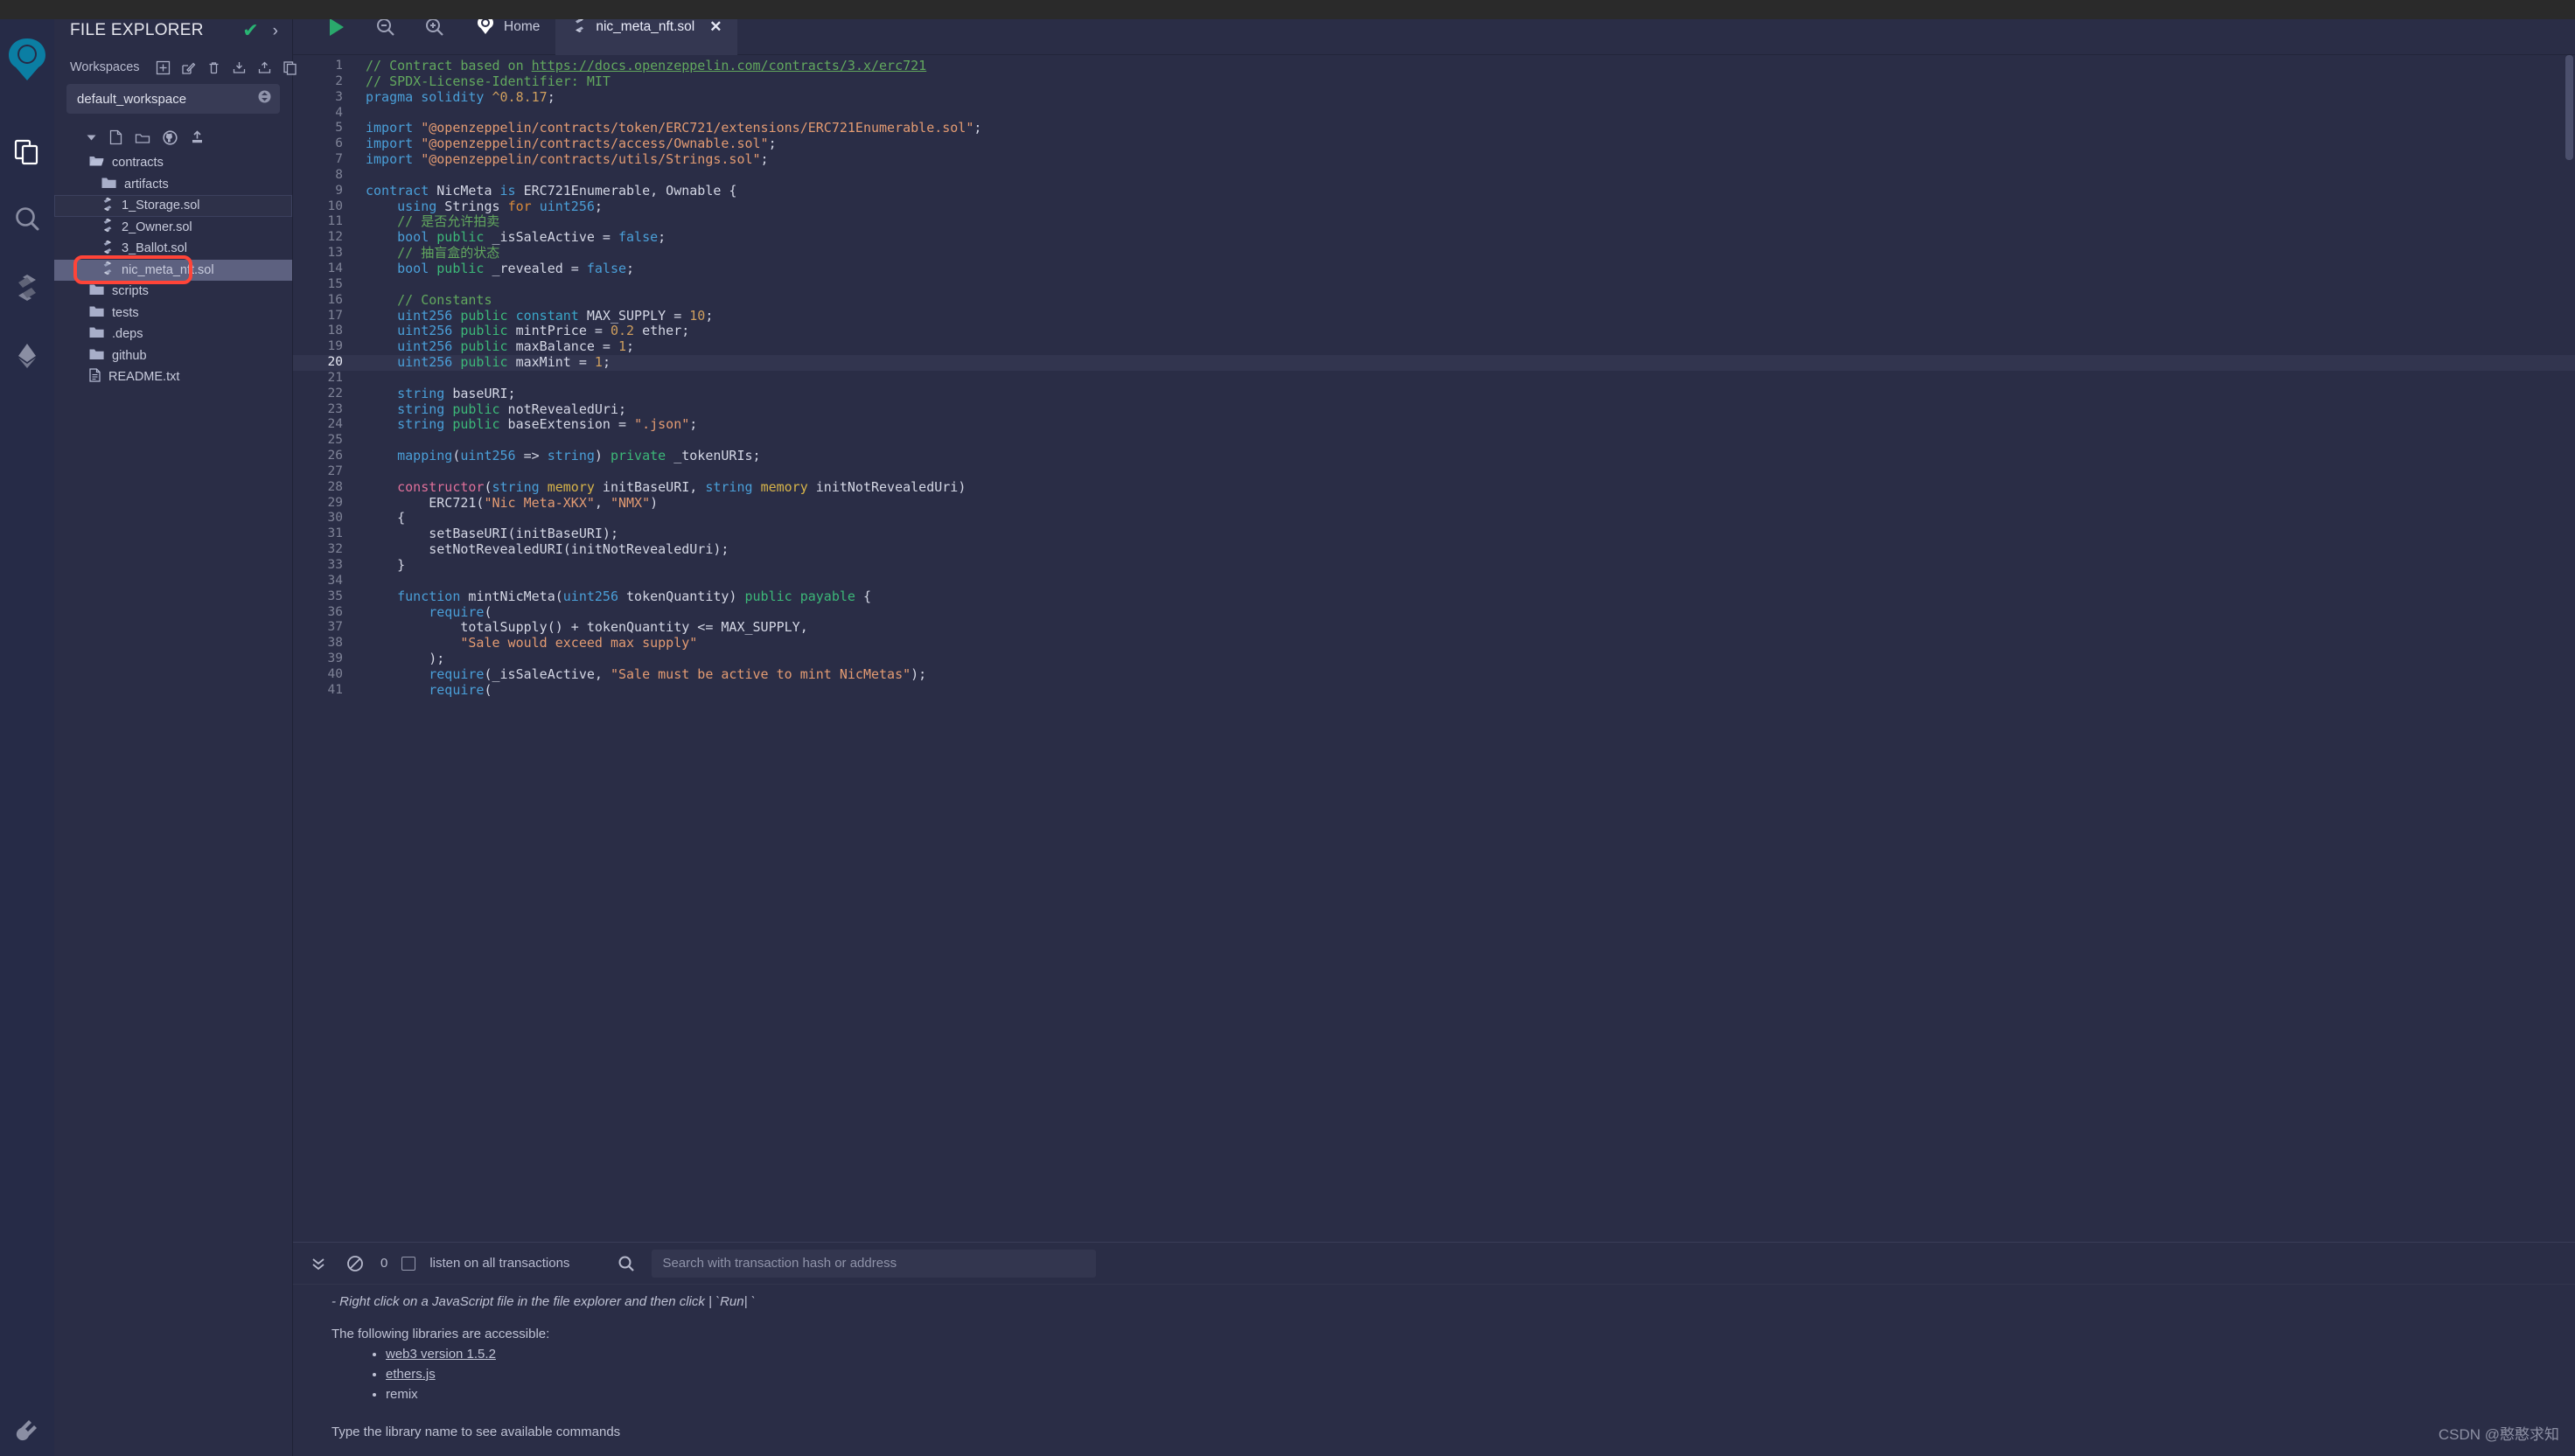  I want to click on line-number: 9, so click(339, 190).